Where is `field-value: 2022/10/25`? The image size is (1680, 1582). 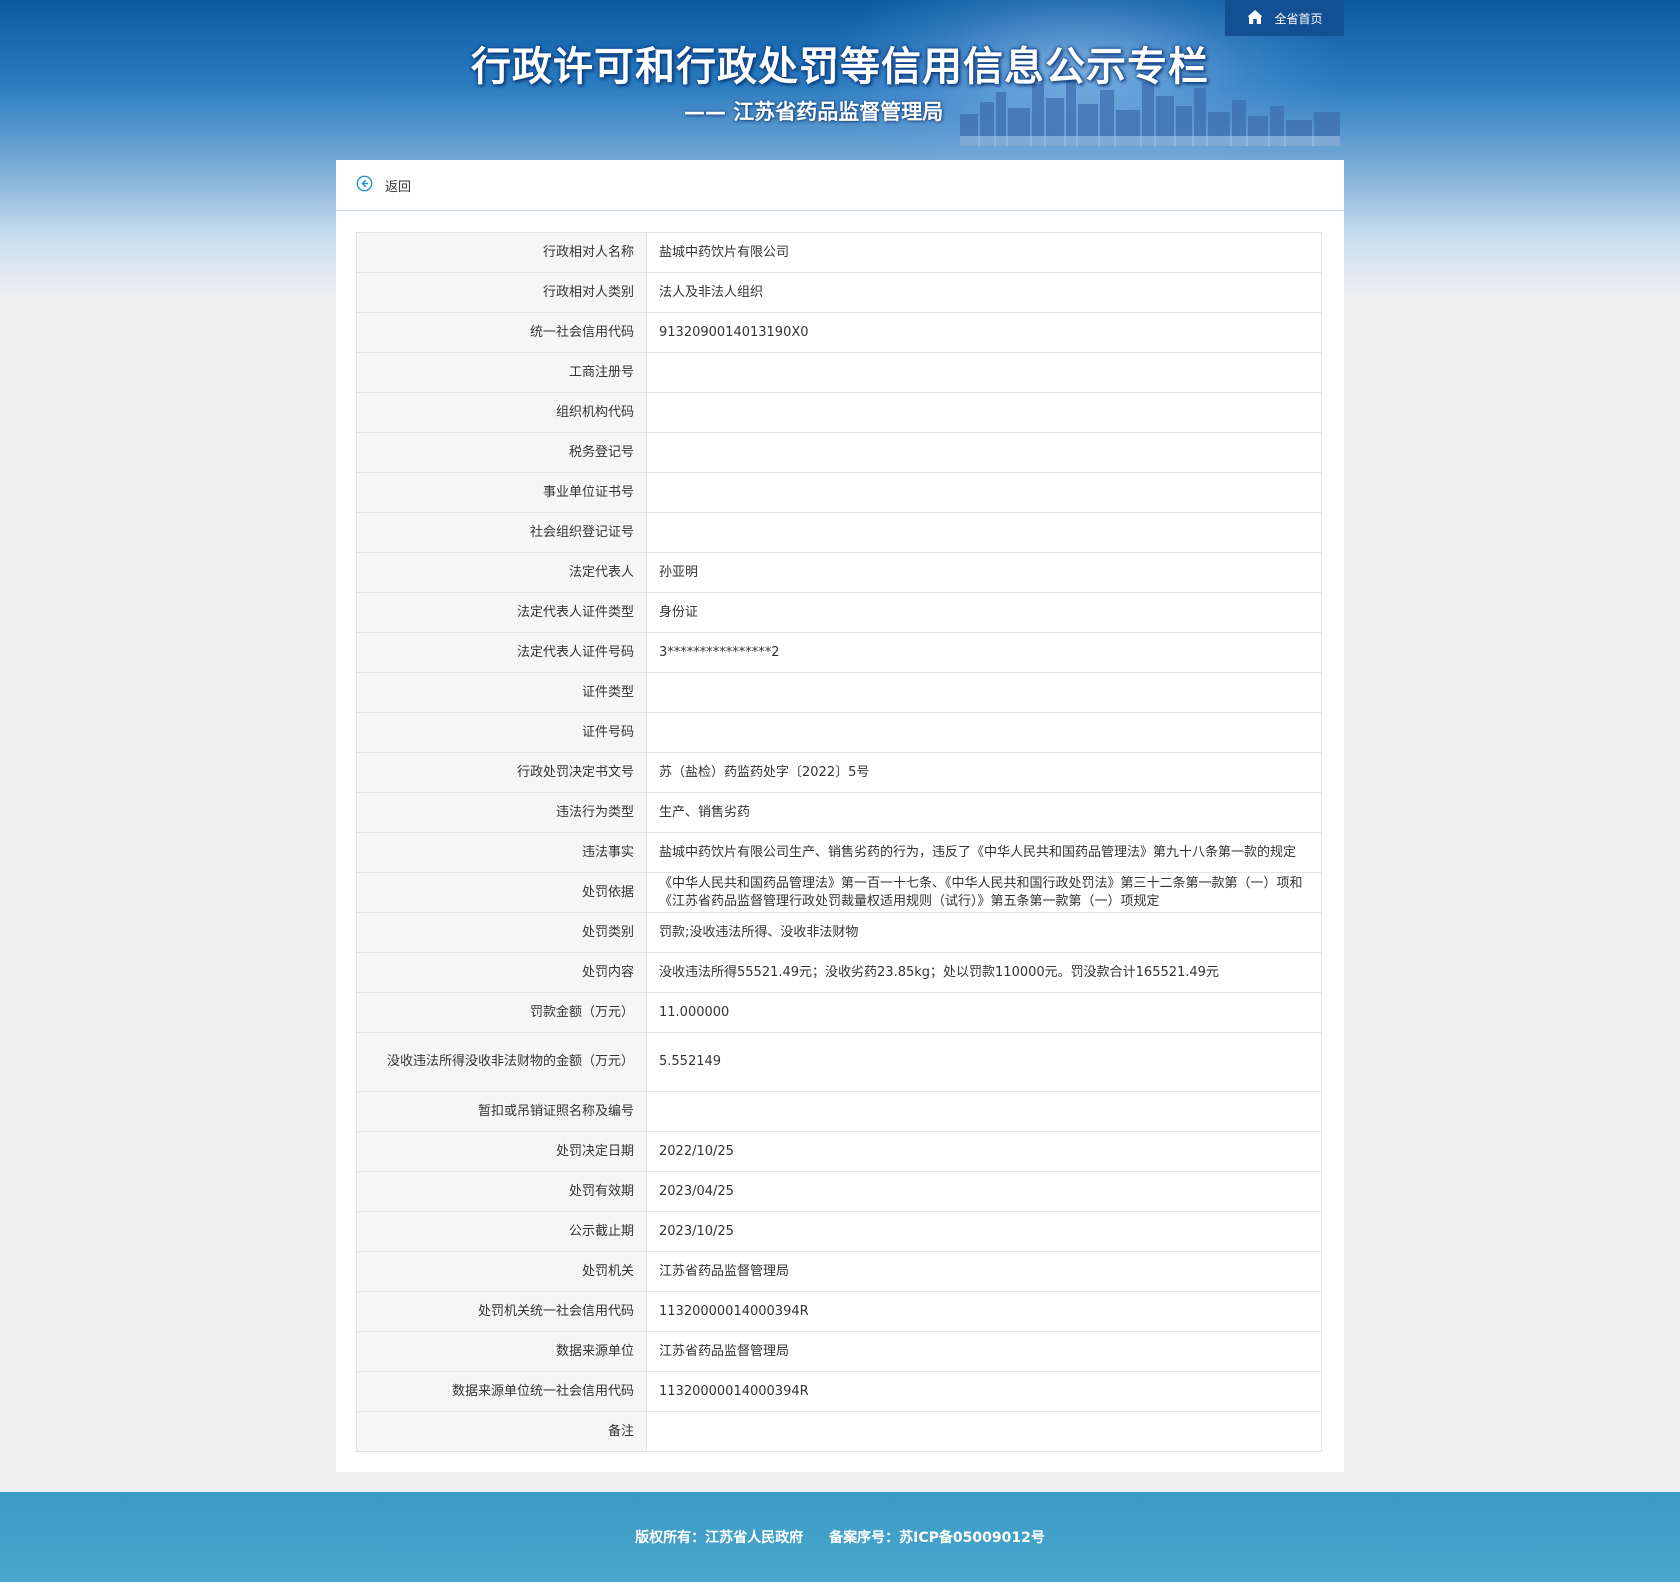 field-value: 2022/10/25 is located at coordinates (984, 1151).